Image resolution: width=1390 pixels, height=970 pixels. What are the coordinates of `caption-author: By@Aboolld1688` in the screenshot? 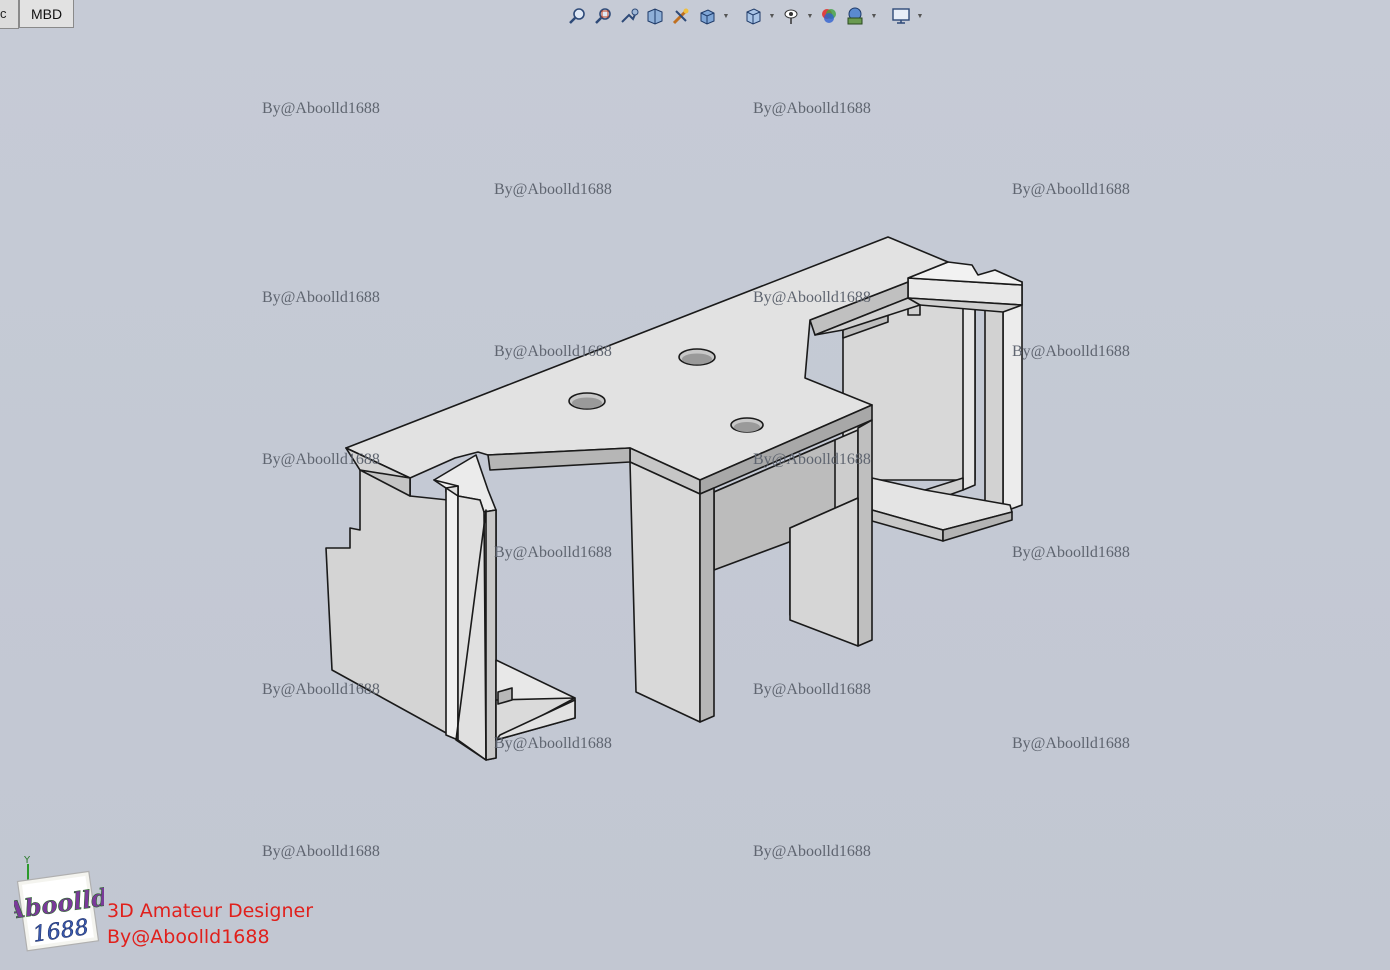 It's located at (188, 937).